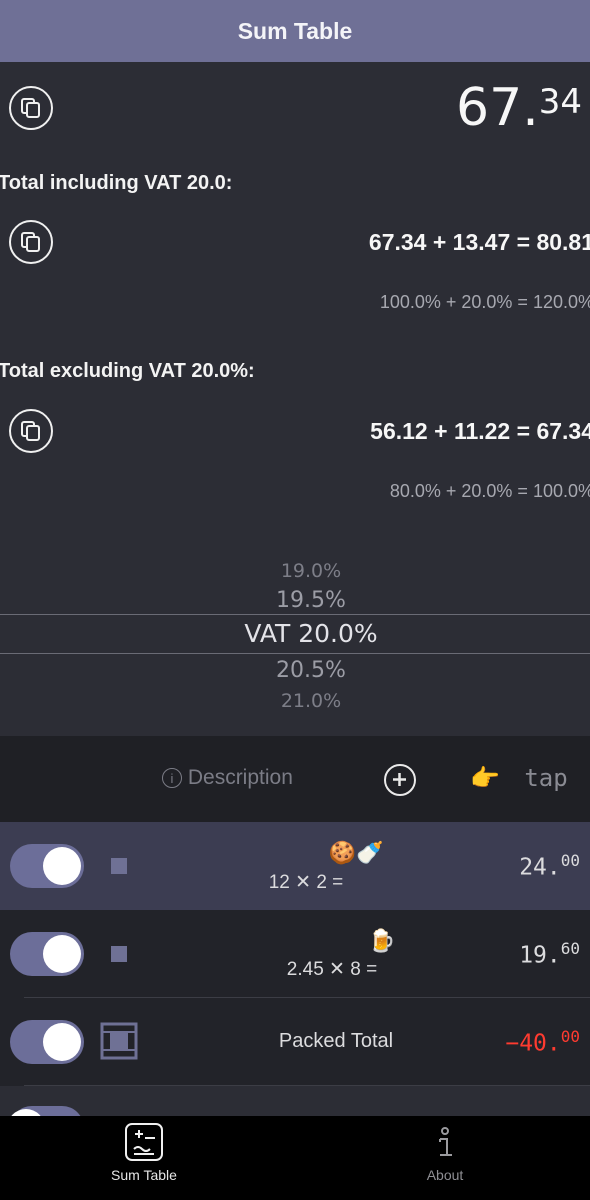 This screenshot has width=590, height=1200. What do you see at coordinates (484, 302) in the screenshot?
I see `including-percent: 100.0% + 20.0% = 120.0%` at bounding box center [484, 302].